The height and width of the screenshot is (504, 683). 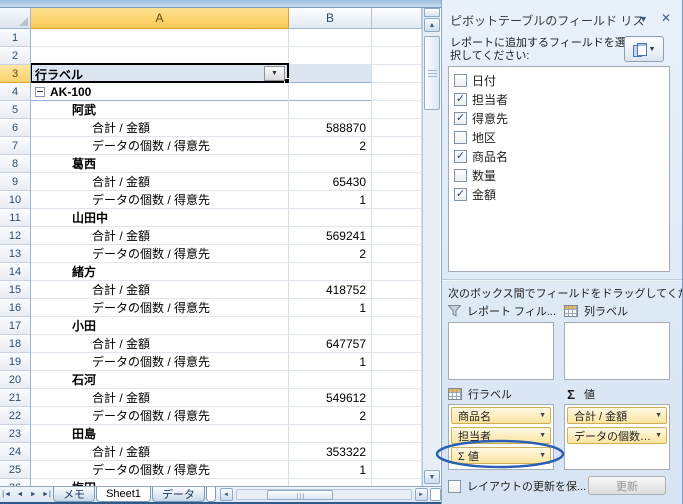 What do you see at coordinates (226, 470) in the screenshot?
I see `sheet-row-25: データの個数 / 得意先 1` at bounding box center [226, 470].